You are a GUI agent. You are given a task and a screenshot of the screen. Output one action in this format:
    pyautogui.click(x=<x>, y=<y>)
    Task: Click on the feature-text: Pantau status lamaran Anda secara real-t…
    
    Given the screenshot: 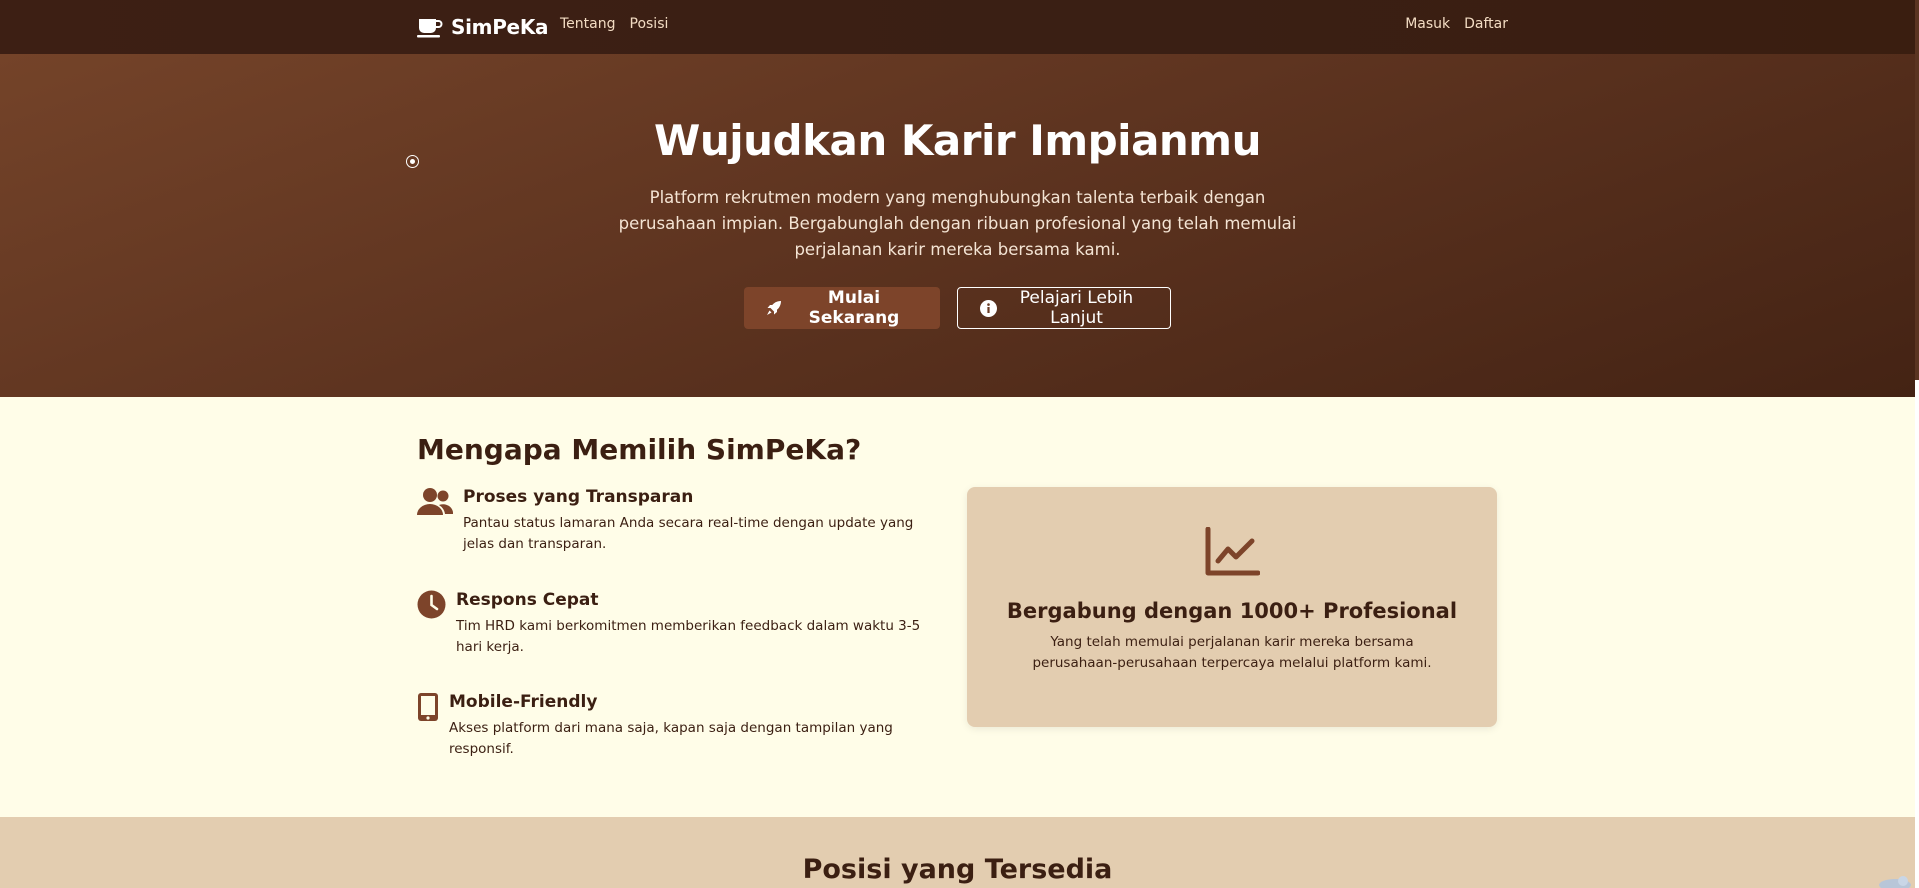 What is the action you would take?
    pyautogui.click(x=688, y=533)
    